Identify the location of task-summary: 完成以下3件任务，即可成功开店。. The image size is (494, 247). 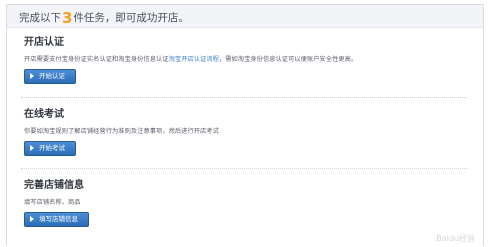
(104, 18).